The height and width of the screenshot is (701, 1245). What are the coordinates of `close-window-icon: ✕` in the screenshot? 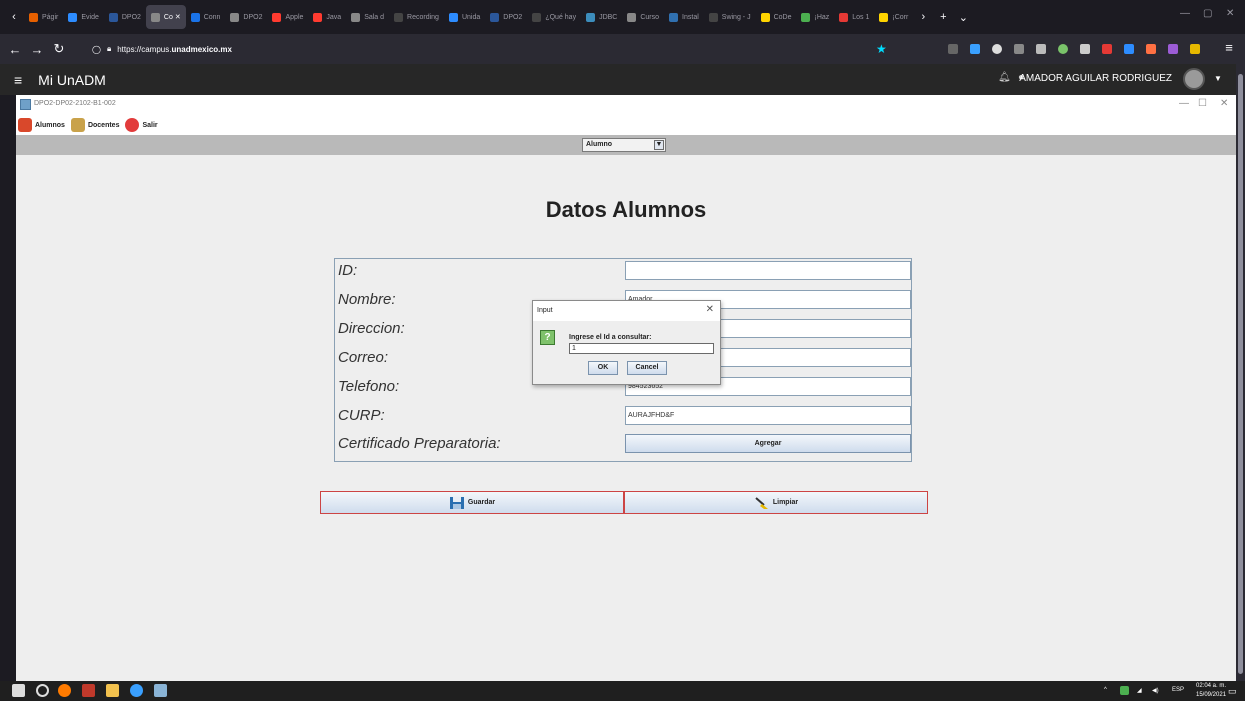 It's located at (1230, 13).